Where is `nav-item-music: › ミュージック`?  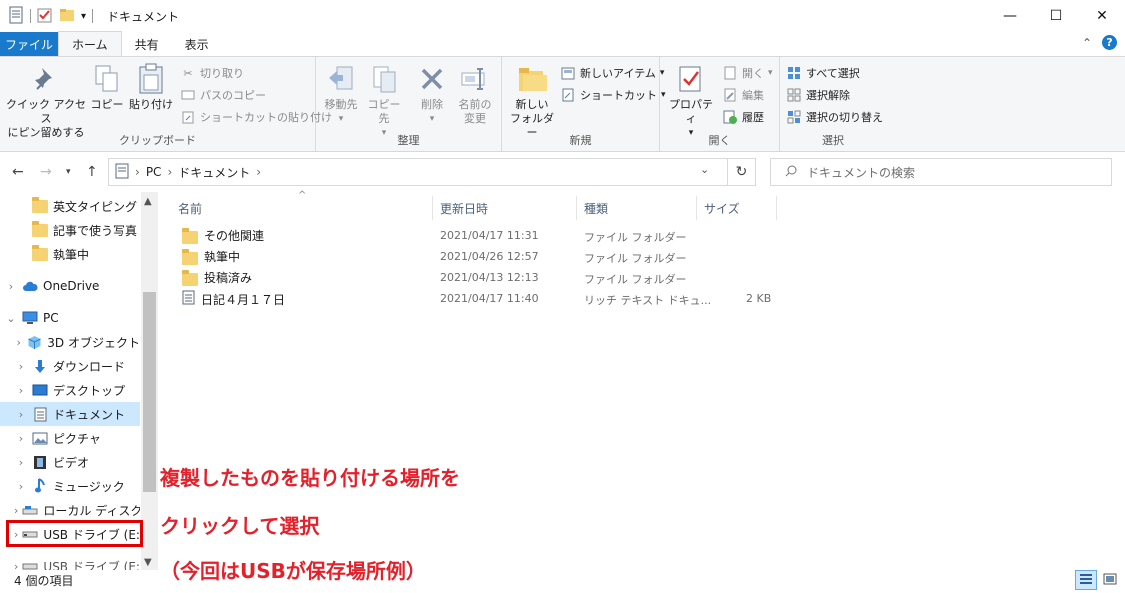
nav-item-music: › ミュージック is located at coordinates (70, 486).